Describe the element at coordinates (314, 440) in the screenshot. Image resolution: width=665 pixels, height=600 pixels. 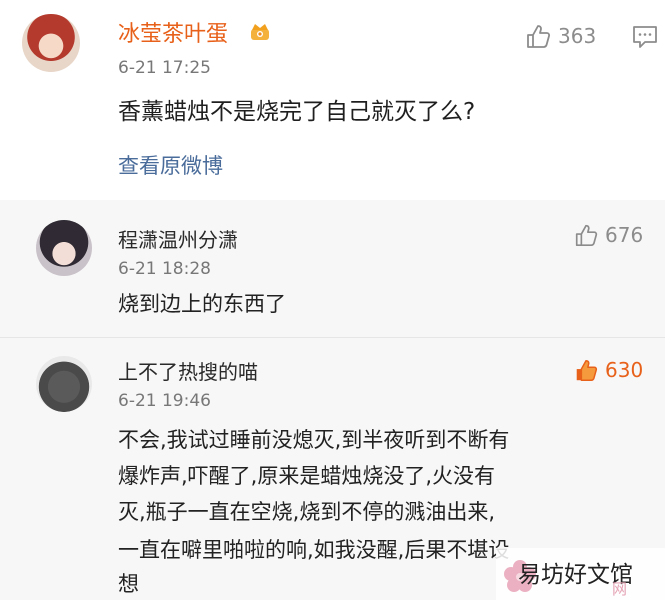
I see `comment-content-line: 不会,我试过睡前没熄灭,到半夜听到不断有` at that location.